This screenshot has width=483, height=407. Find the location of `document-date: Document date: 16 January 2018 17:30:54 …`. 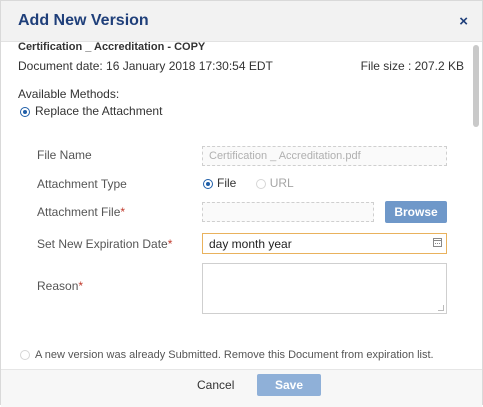

document-date: Document date: 16 January 2018 17:30:54 … is located at coordinates (145, 66).